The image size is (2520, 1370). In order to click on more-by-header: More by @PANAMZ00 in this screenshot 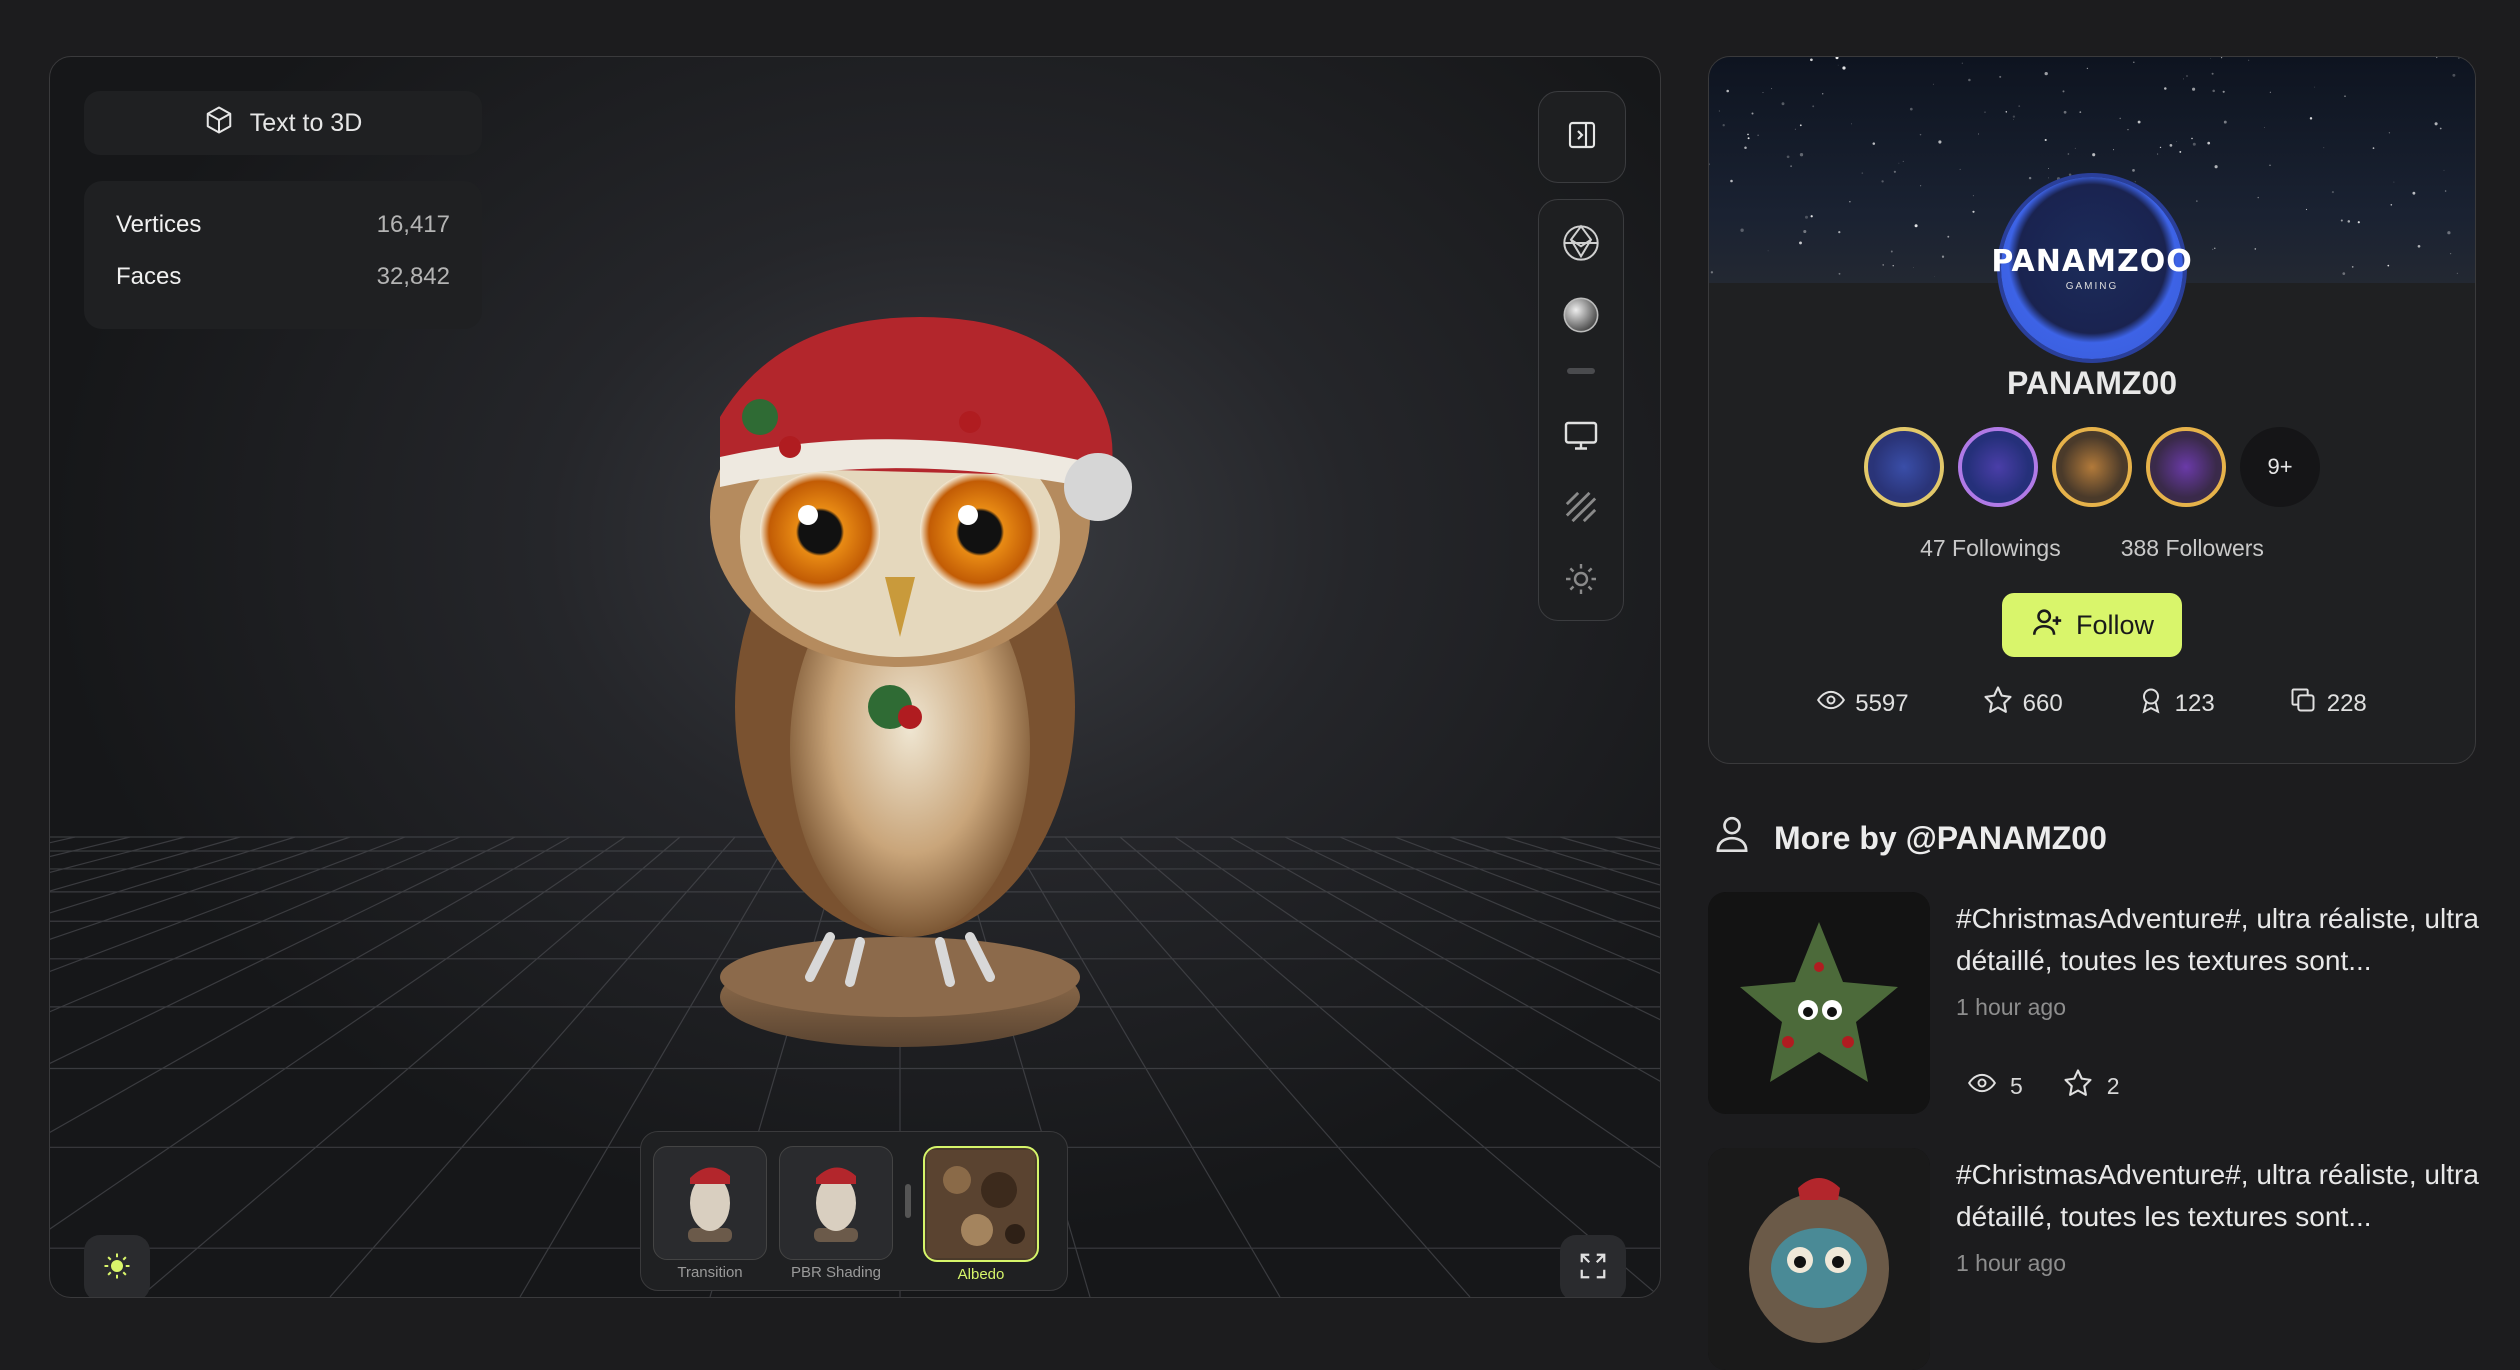, I will do `click(1909, 838)`.